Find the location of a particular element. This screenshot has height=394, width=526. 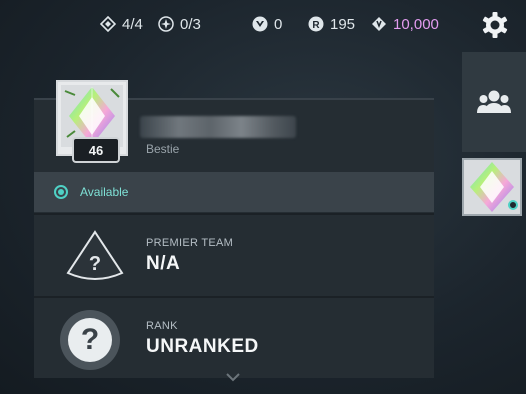

svg-text: R is located at coordinates (316, 25).